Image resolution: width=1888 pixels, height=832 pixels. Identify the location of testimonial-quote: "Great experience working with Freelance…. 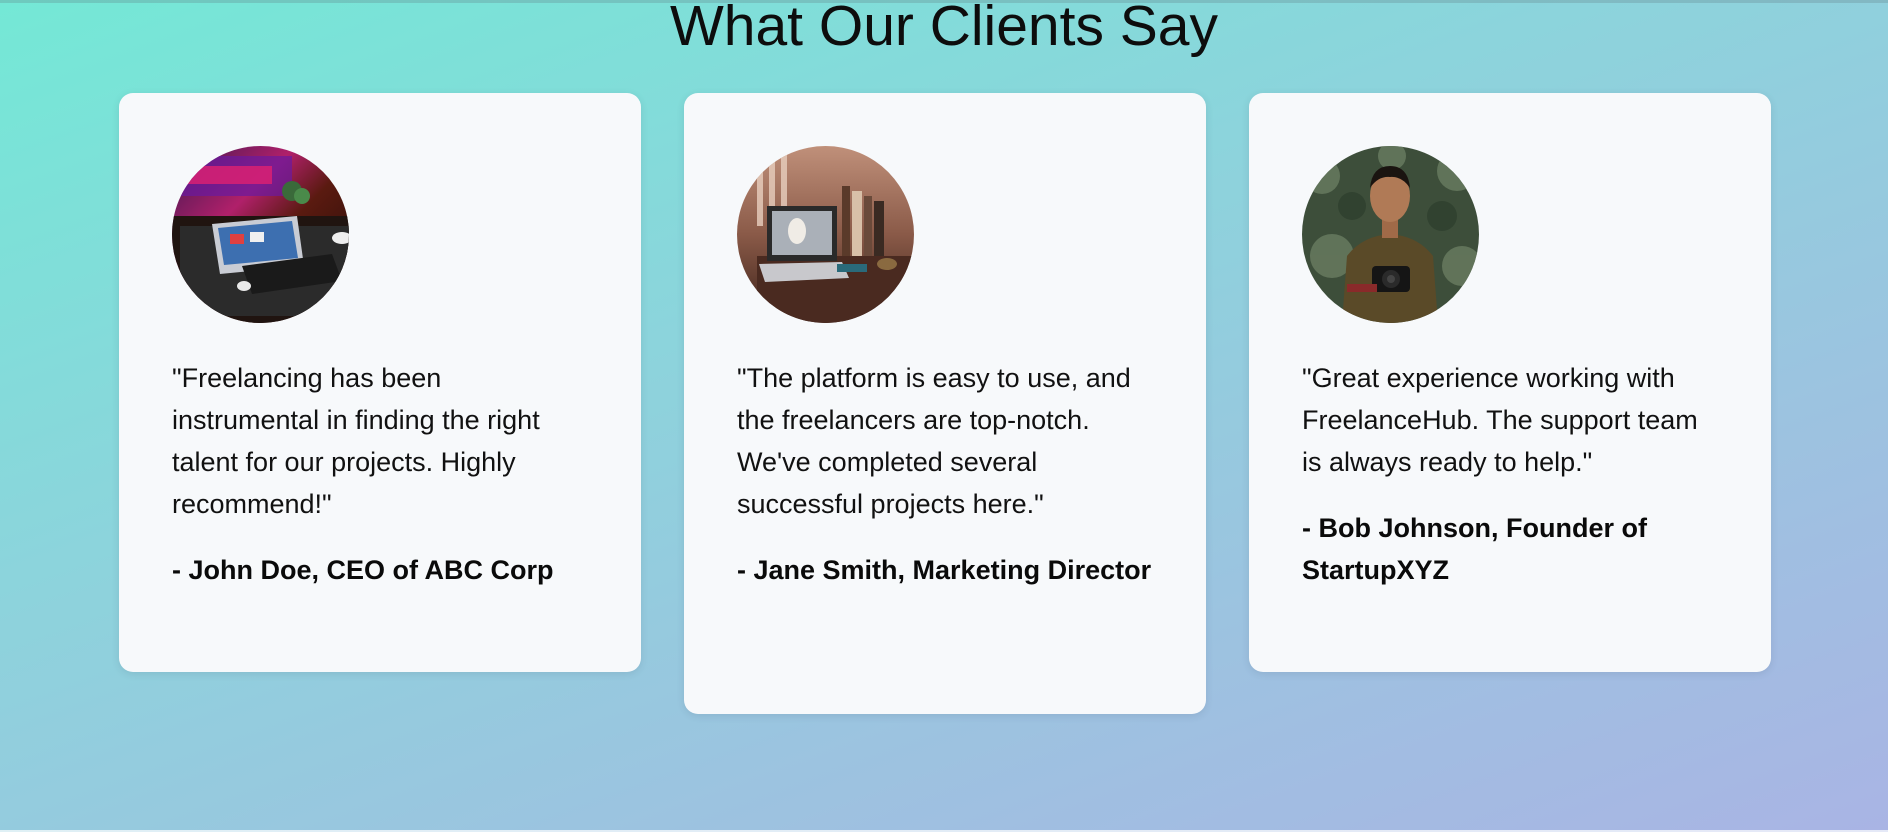
(1500, 420).